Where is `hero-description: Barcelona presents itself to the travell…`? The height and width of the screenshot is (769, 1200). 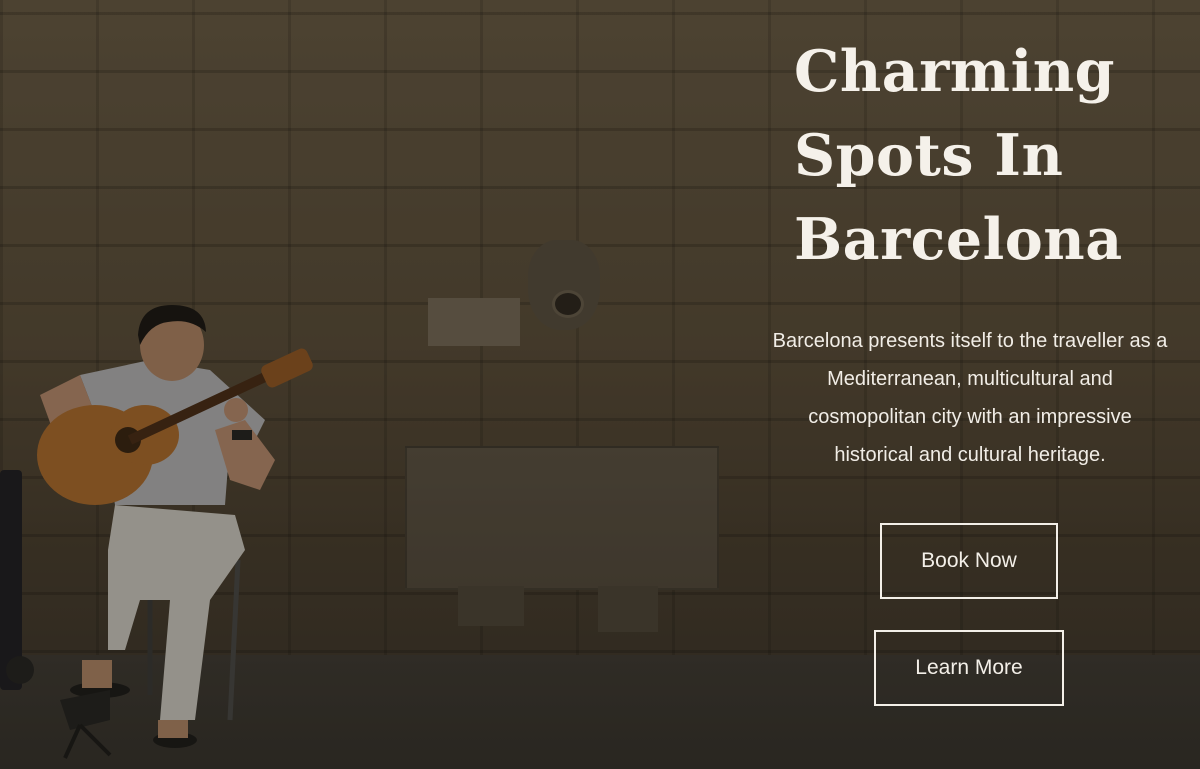 hero-description: Barcelona presents itself to the travell… is located at coordinates (970, 398).